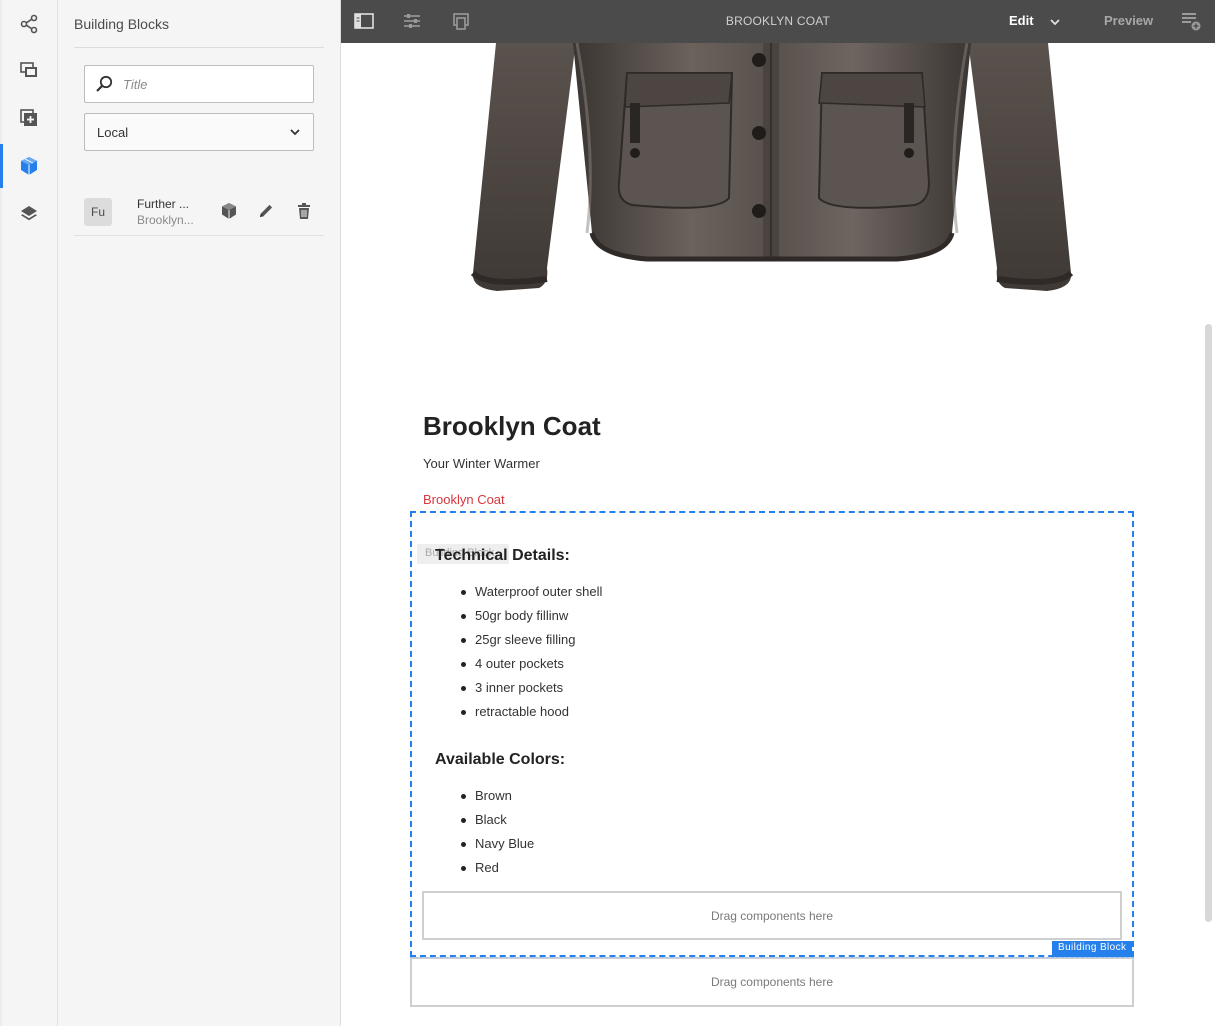 The width and height of the screenshot is (1215, 1026). Describe the element at coordinates (481, 463) in the screenshot. I see `product-subtitle: Your Winter Warmer` at that location.